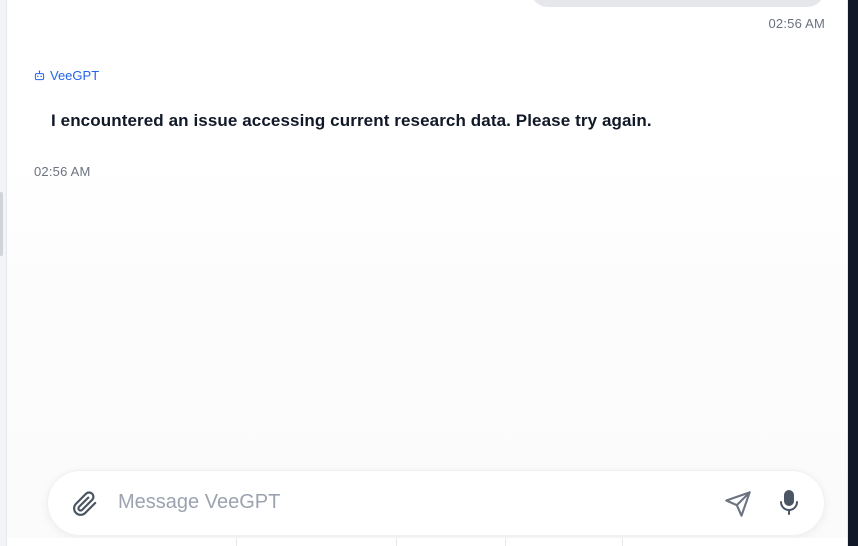 The width and height of the screenshot is (858, 546). I want to click on bot-icon, so click(39, 75).